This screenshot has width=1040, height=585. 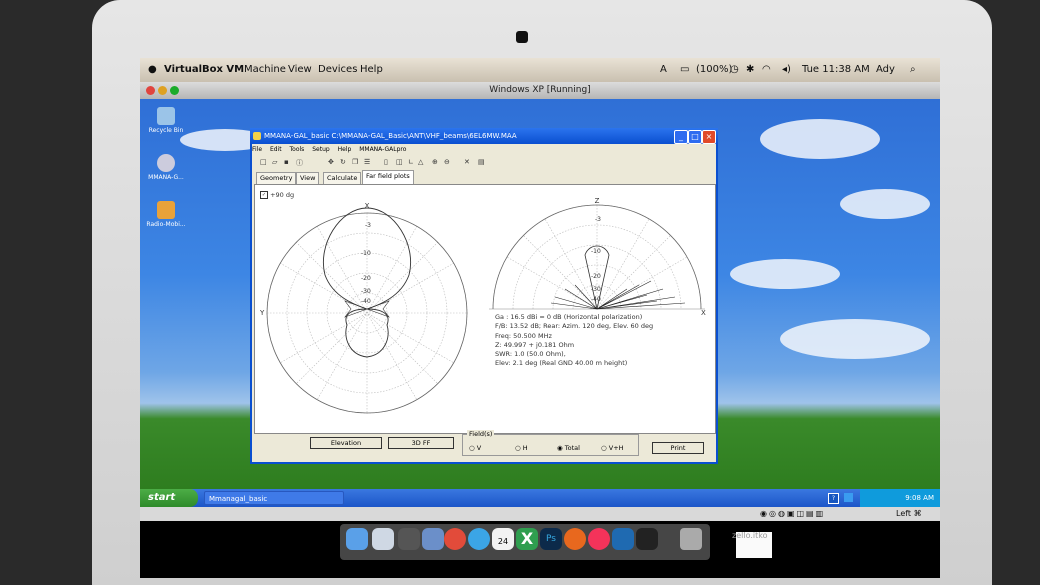 I want to click on radio-total: ◉ Total, so click(x=568, y=448).